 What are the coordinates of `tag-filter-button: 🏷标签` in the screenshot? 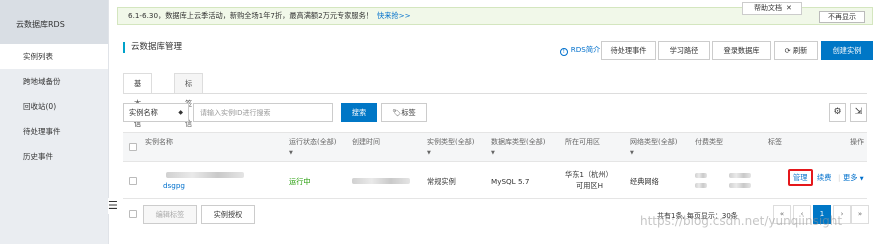 It's located at (404, 112).